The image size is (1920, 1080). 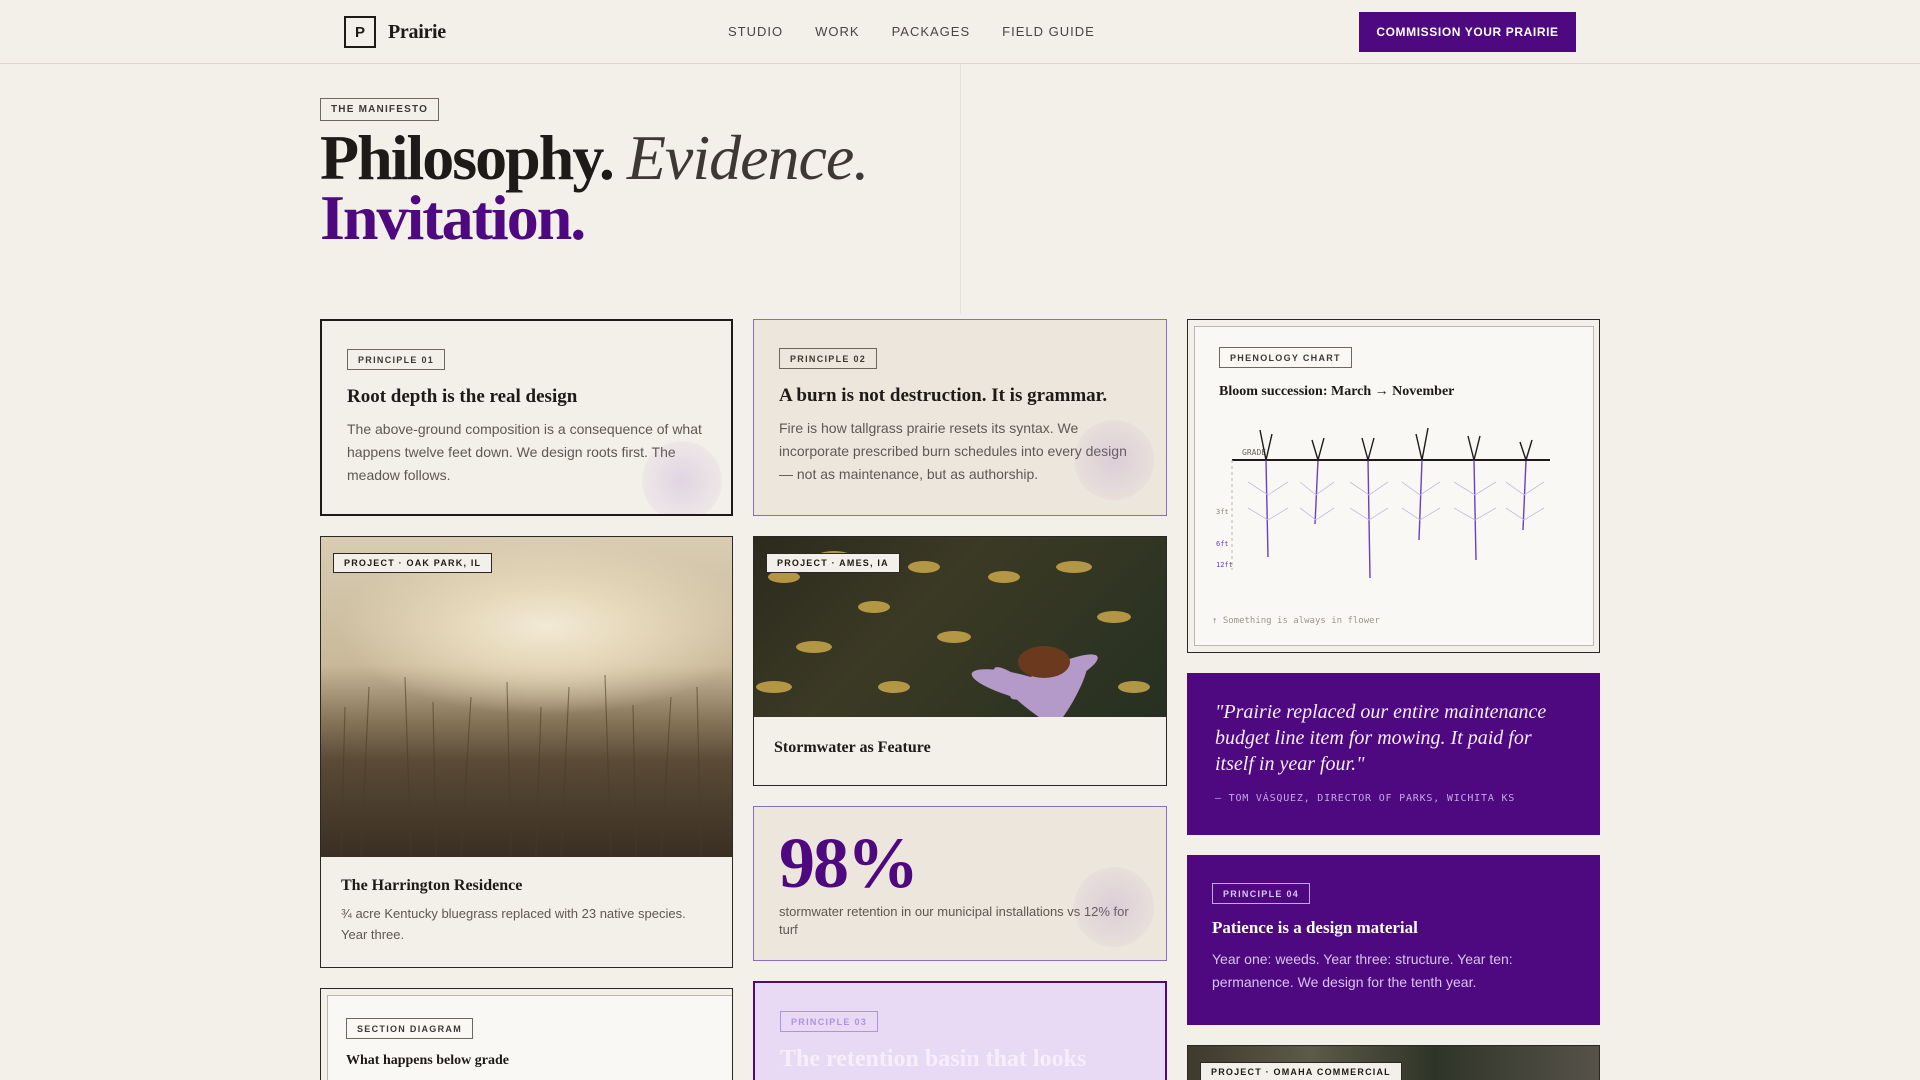 I want to click on omaha-photo: PROJECT · OMAHA COMMERCIAL, so click(x=1393, y=1063).